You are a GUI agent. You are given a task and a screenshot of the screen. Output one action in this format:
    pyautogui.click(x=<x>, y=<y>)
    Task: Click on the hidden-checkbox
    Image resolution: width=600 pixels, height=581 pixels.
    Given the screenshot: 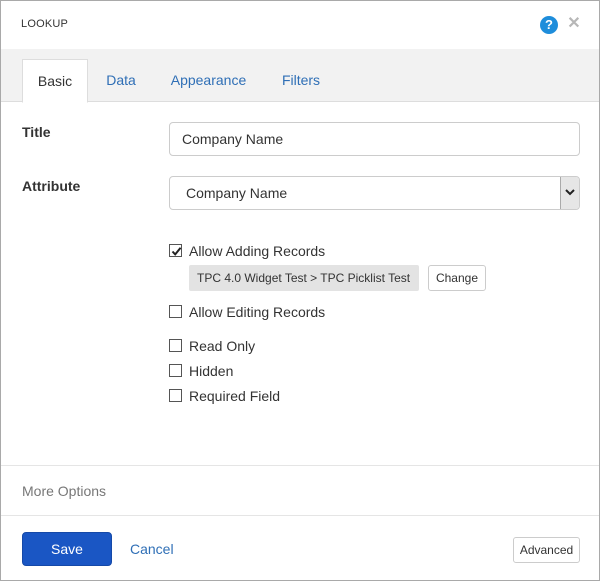 What is the action you would take?
    pyautogui.click(x=175, y=370)
    